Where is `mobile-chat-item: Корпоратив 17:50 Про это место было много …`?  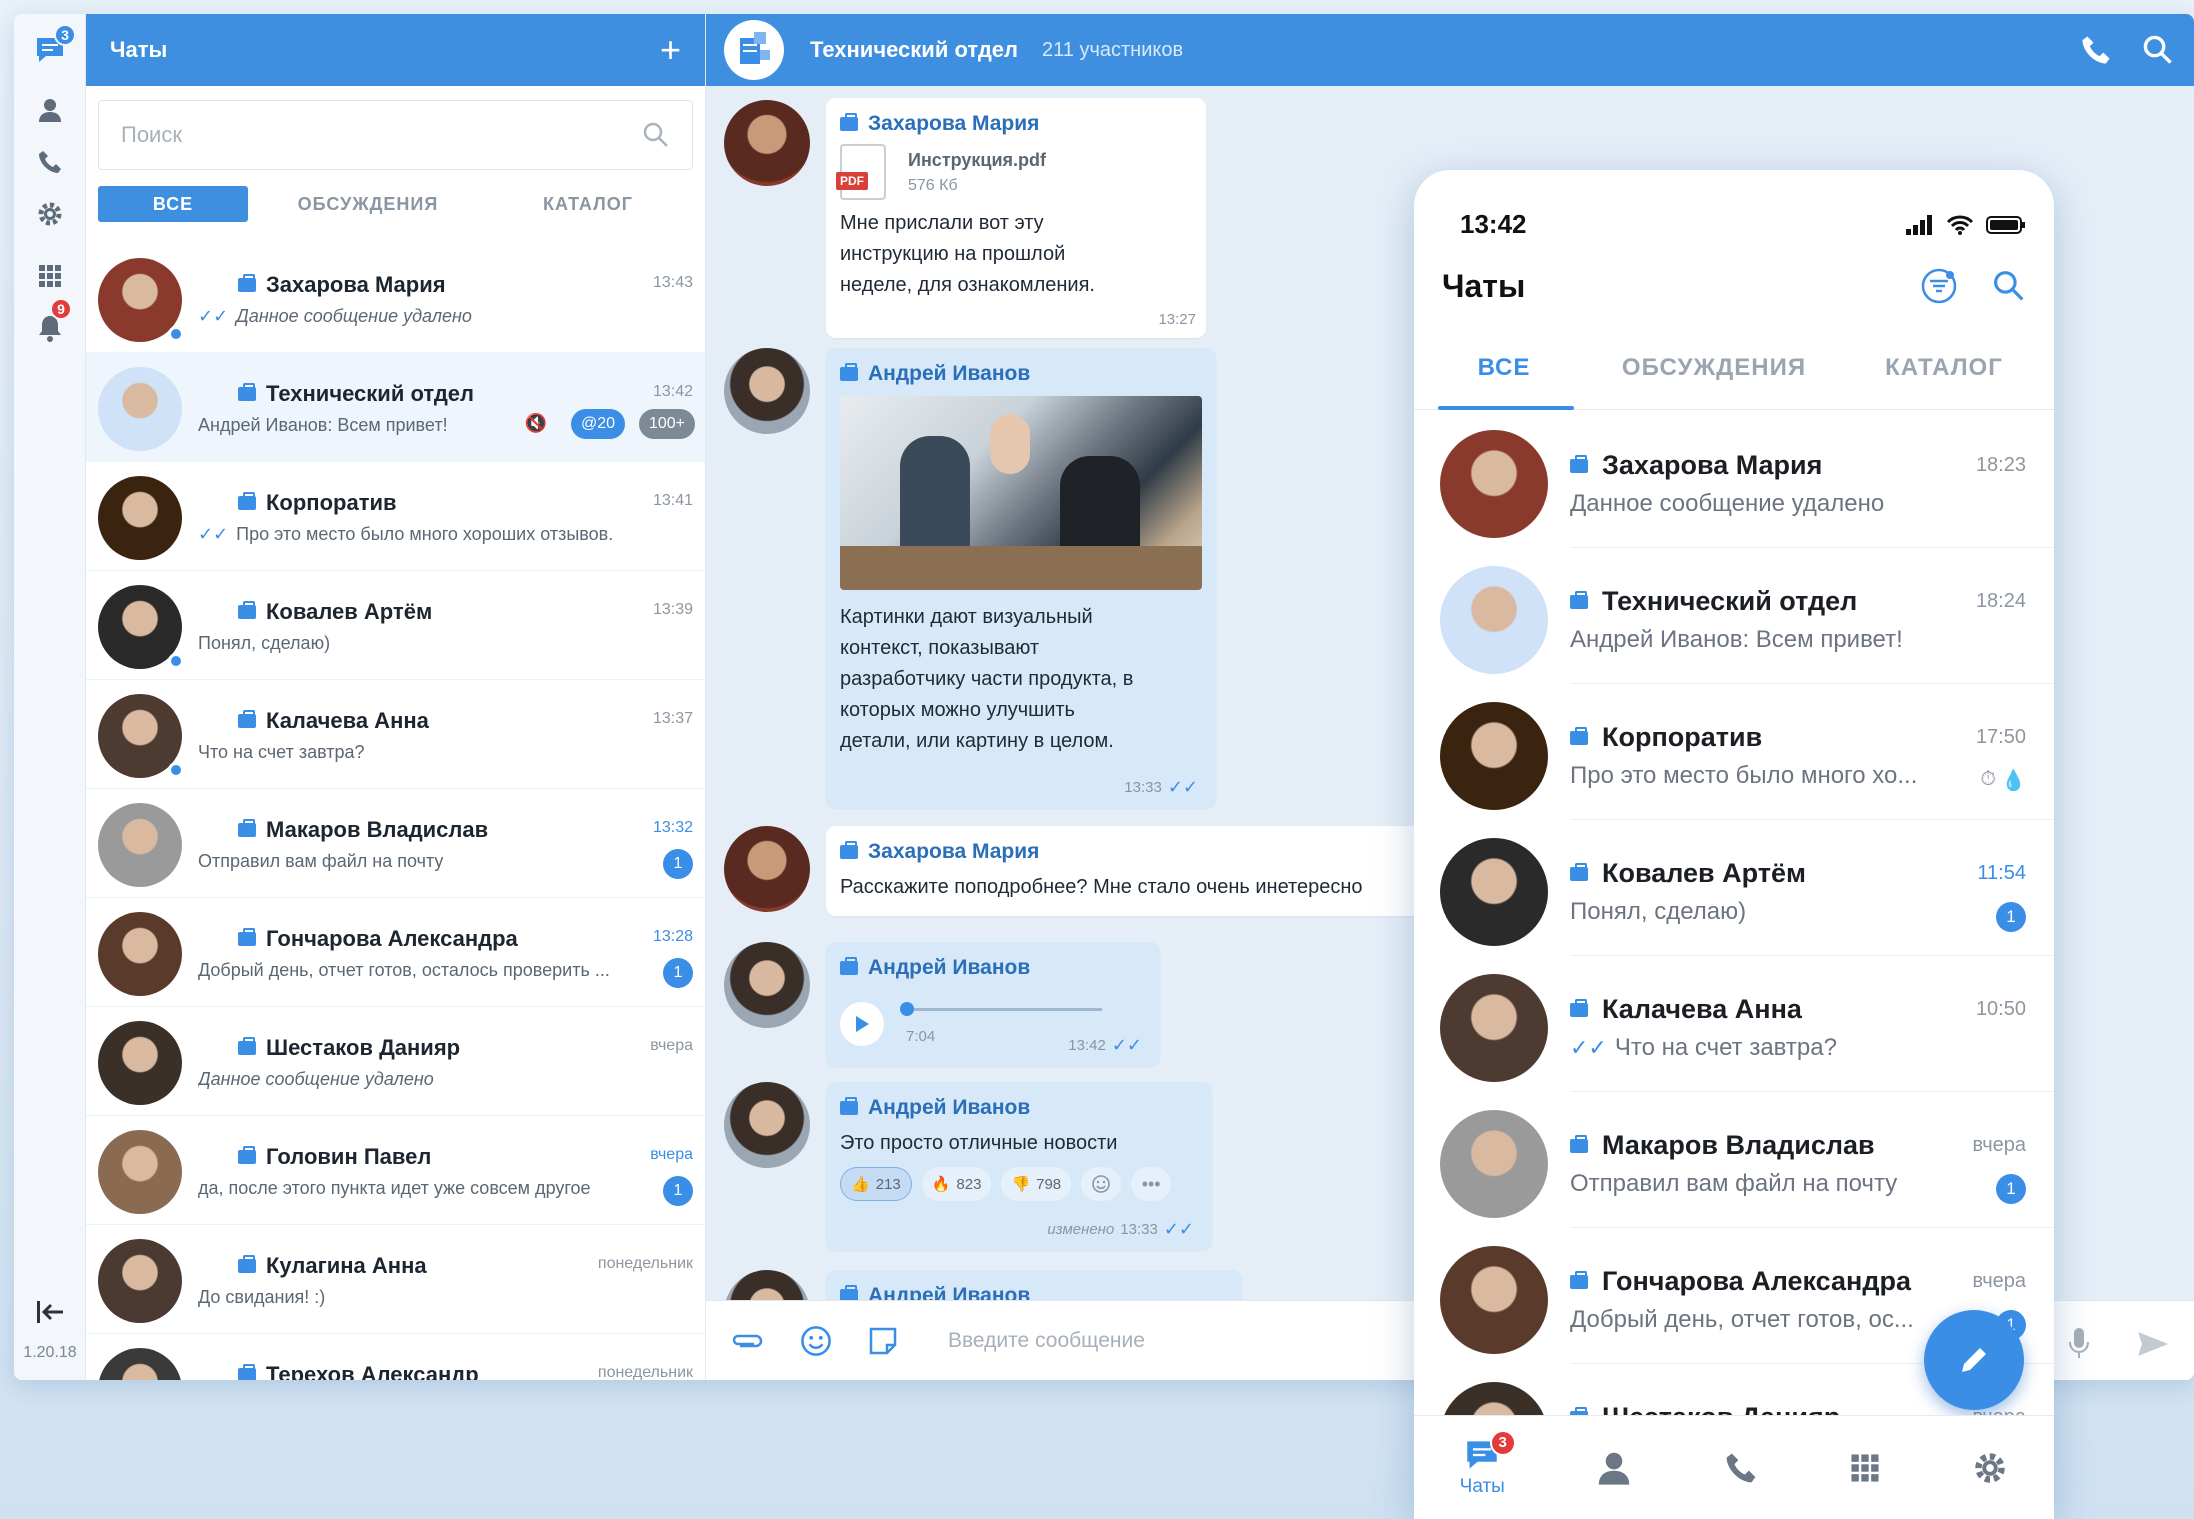
mobile-chat-item: Корпоратив 17:50 Про это место было много … is located at coordinates (1734, 752).